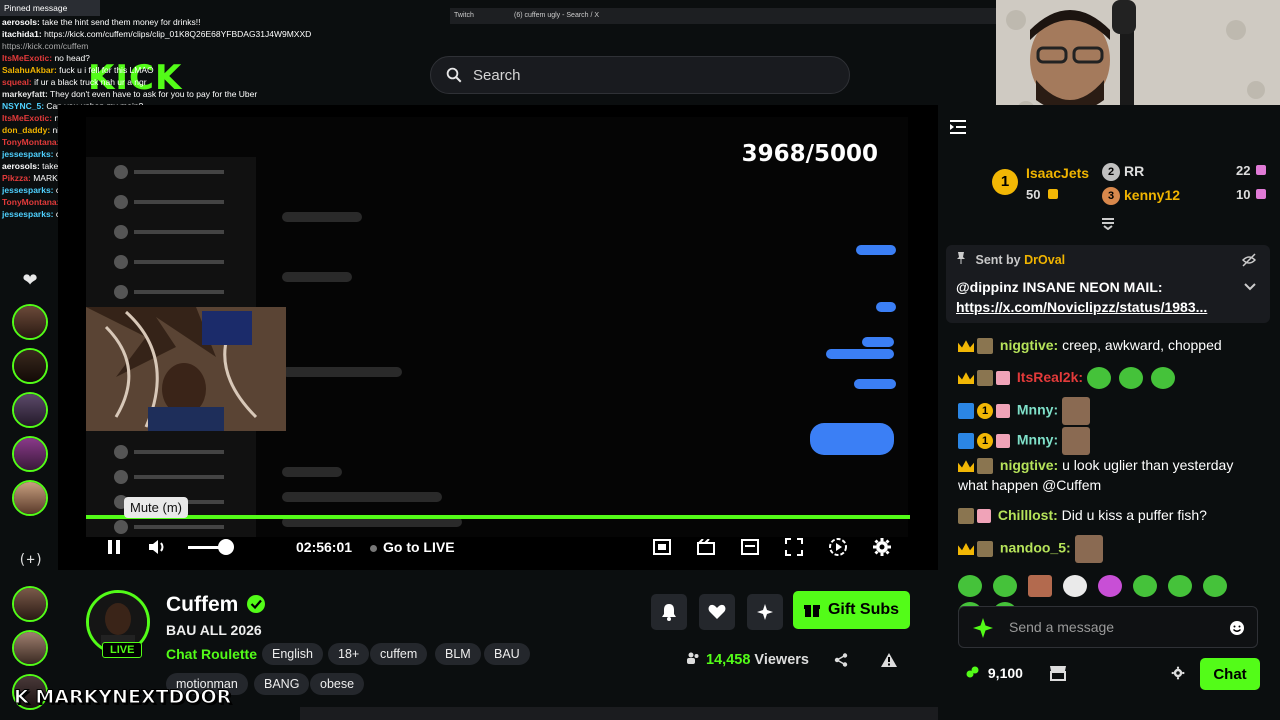 The width and height of the screenshot is (1280, 720). I want to click on report-icon, so click(889, 660).